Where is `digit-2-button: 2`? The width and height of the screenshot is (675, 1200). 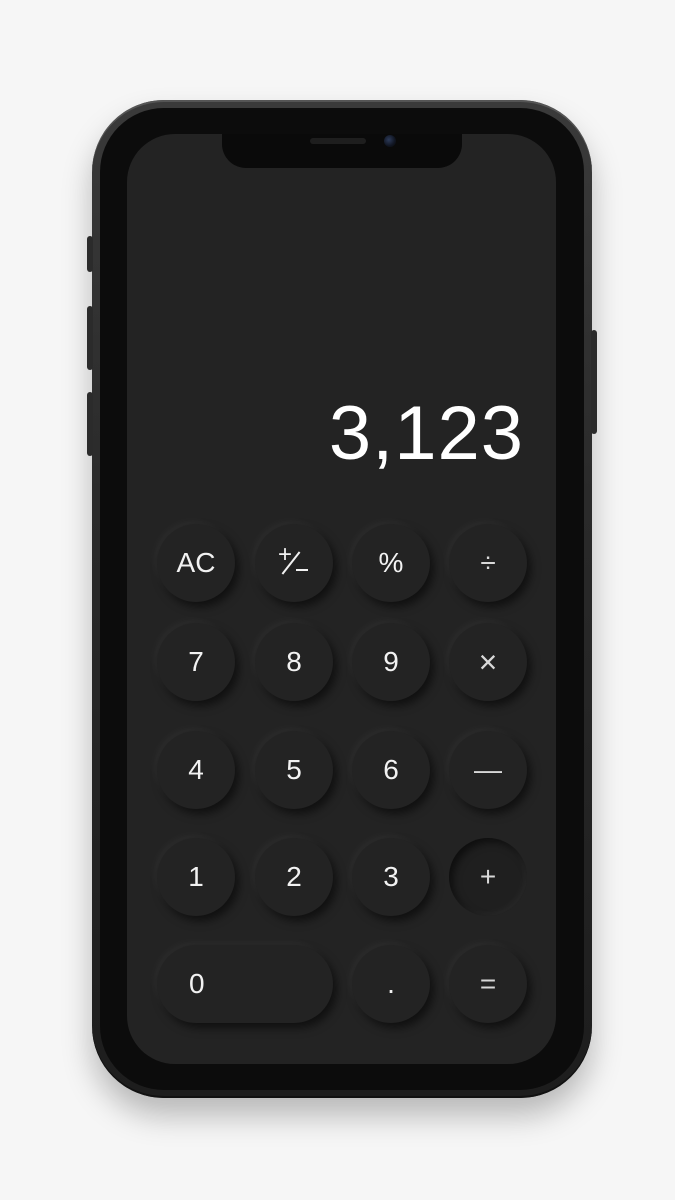
digit-2-button: 2 is located at coordinates (294, 877).